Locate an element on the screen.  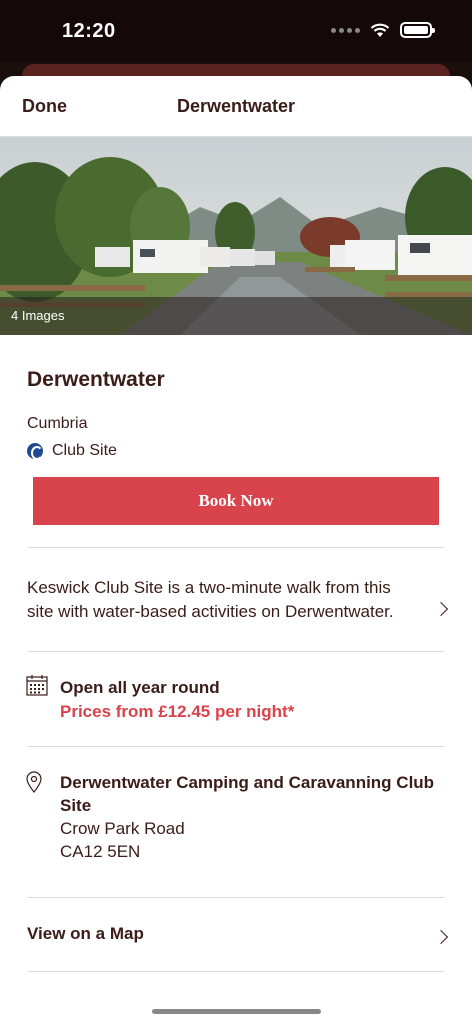
location-pin-icon is located at coordinates (34, 782).